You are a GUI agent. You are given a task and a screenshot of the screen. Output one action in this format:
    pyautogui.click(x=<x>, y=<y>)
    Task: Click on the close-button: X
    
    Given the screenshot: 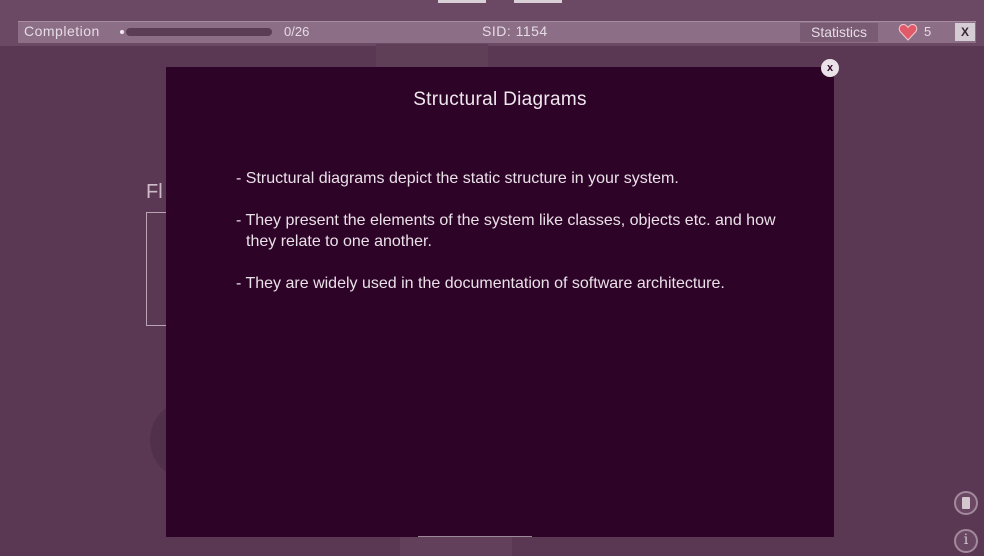 What is the action you would take?
    pyautogui.click(x=965, y=32)
    